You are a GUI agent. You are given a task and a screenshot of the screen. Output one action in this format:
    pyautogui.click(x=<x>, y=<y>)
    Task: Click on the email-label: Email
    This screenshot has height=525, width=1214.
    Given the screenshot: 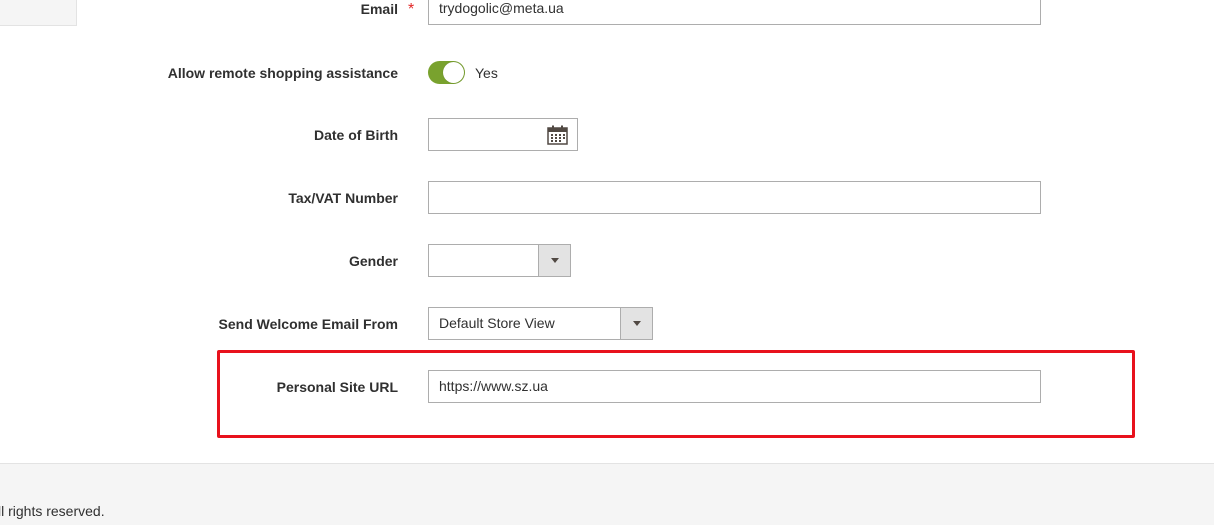 What is the action you would take?
    pyautogui.click(x=379, y=9)
    